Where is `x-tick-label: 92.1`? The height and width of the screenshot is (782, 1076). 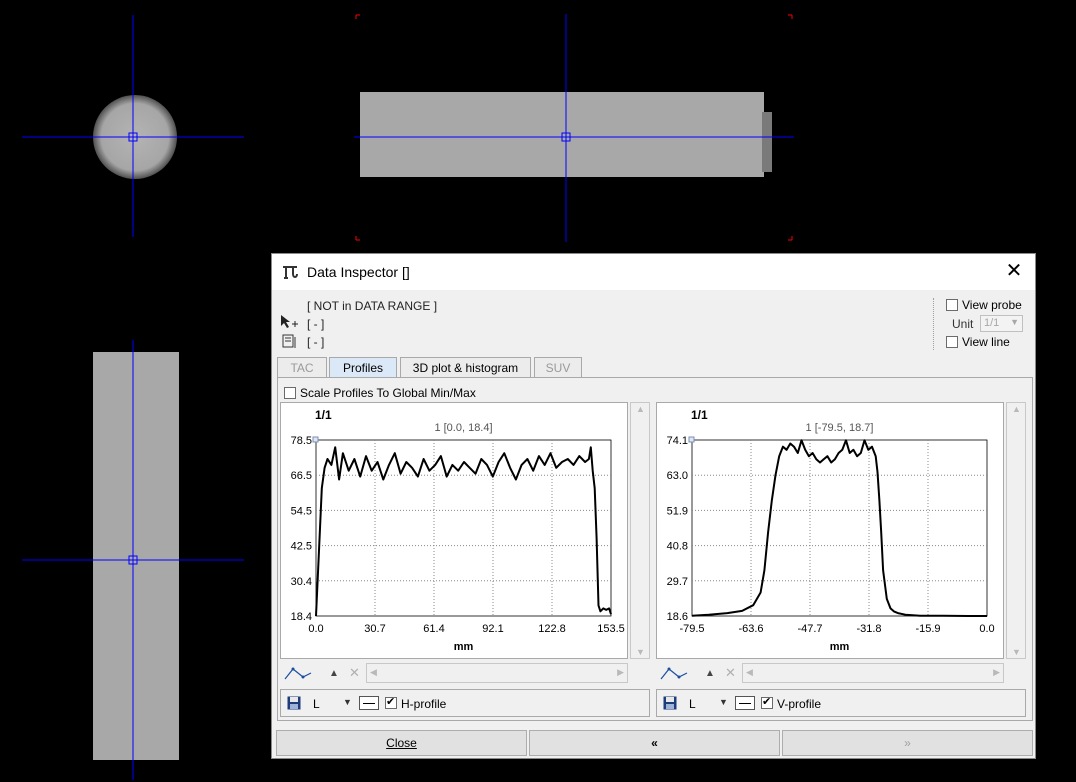
x-tick-label: 92.1 is located at coordinates (492, 629).